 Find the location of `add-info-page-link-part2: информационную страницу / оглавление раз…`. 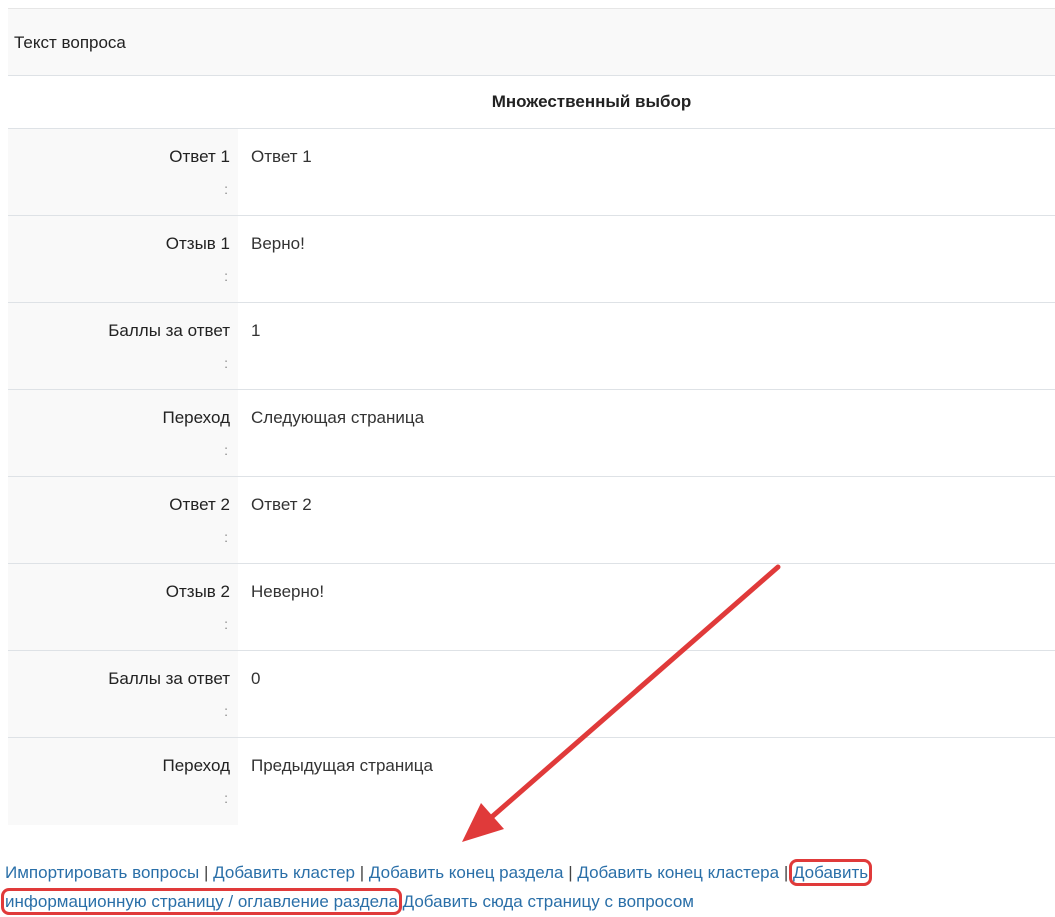

add-info-page-link-part2: информационную страницу / оглавление раз… is located at coordinates (201, 901).